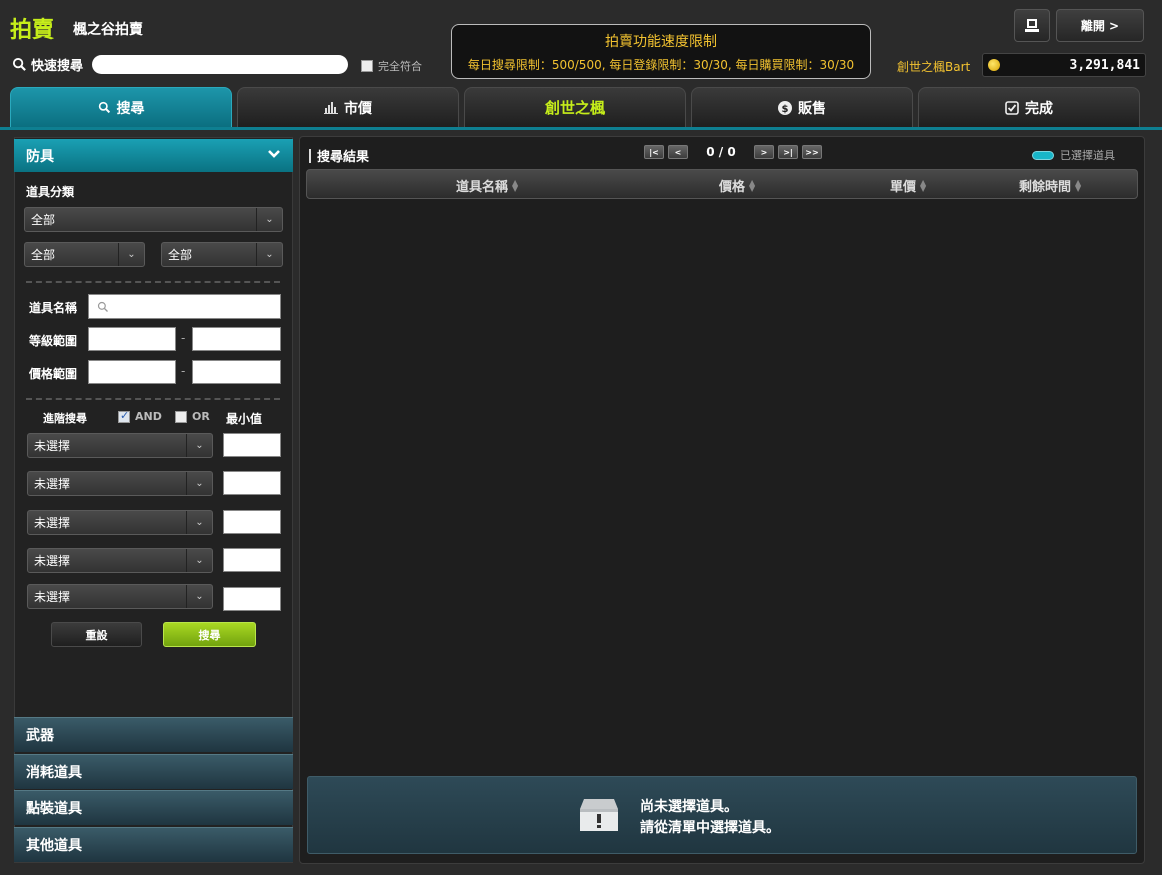 The width and height of the screenshot is (1162, 875). Describe the element at coordinates (132, 339) in the screenshot. I see `level-min-input` at that location.